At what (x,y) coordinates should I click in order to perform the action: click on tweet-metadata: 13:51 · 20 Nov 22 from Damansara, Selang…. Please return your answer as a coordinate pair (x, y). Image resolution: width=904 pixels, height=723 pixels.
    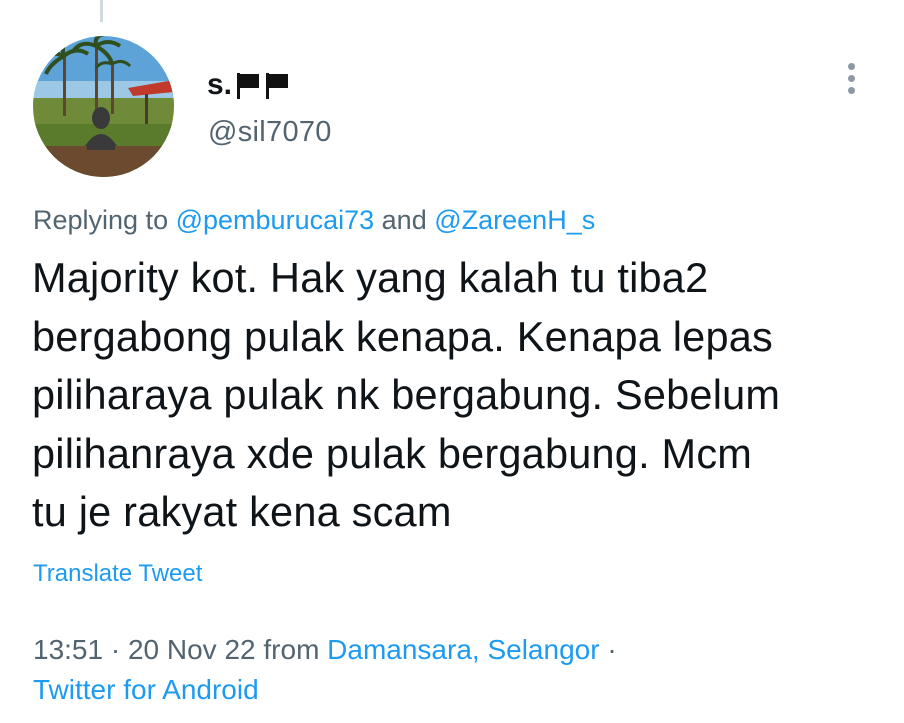
    Looking at the image, I should click on (325, 670).